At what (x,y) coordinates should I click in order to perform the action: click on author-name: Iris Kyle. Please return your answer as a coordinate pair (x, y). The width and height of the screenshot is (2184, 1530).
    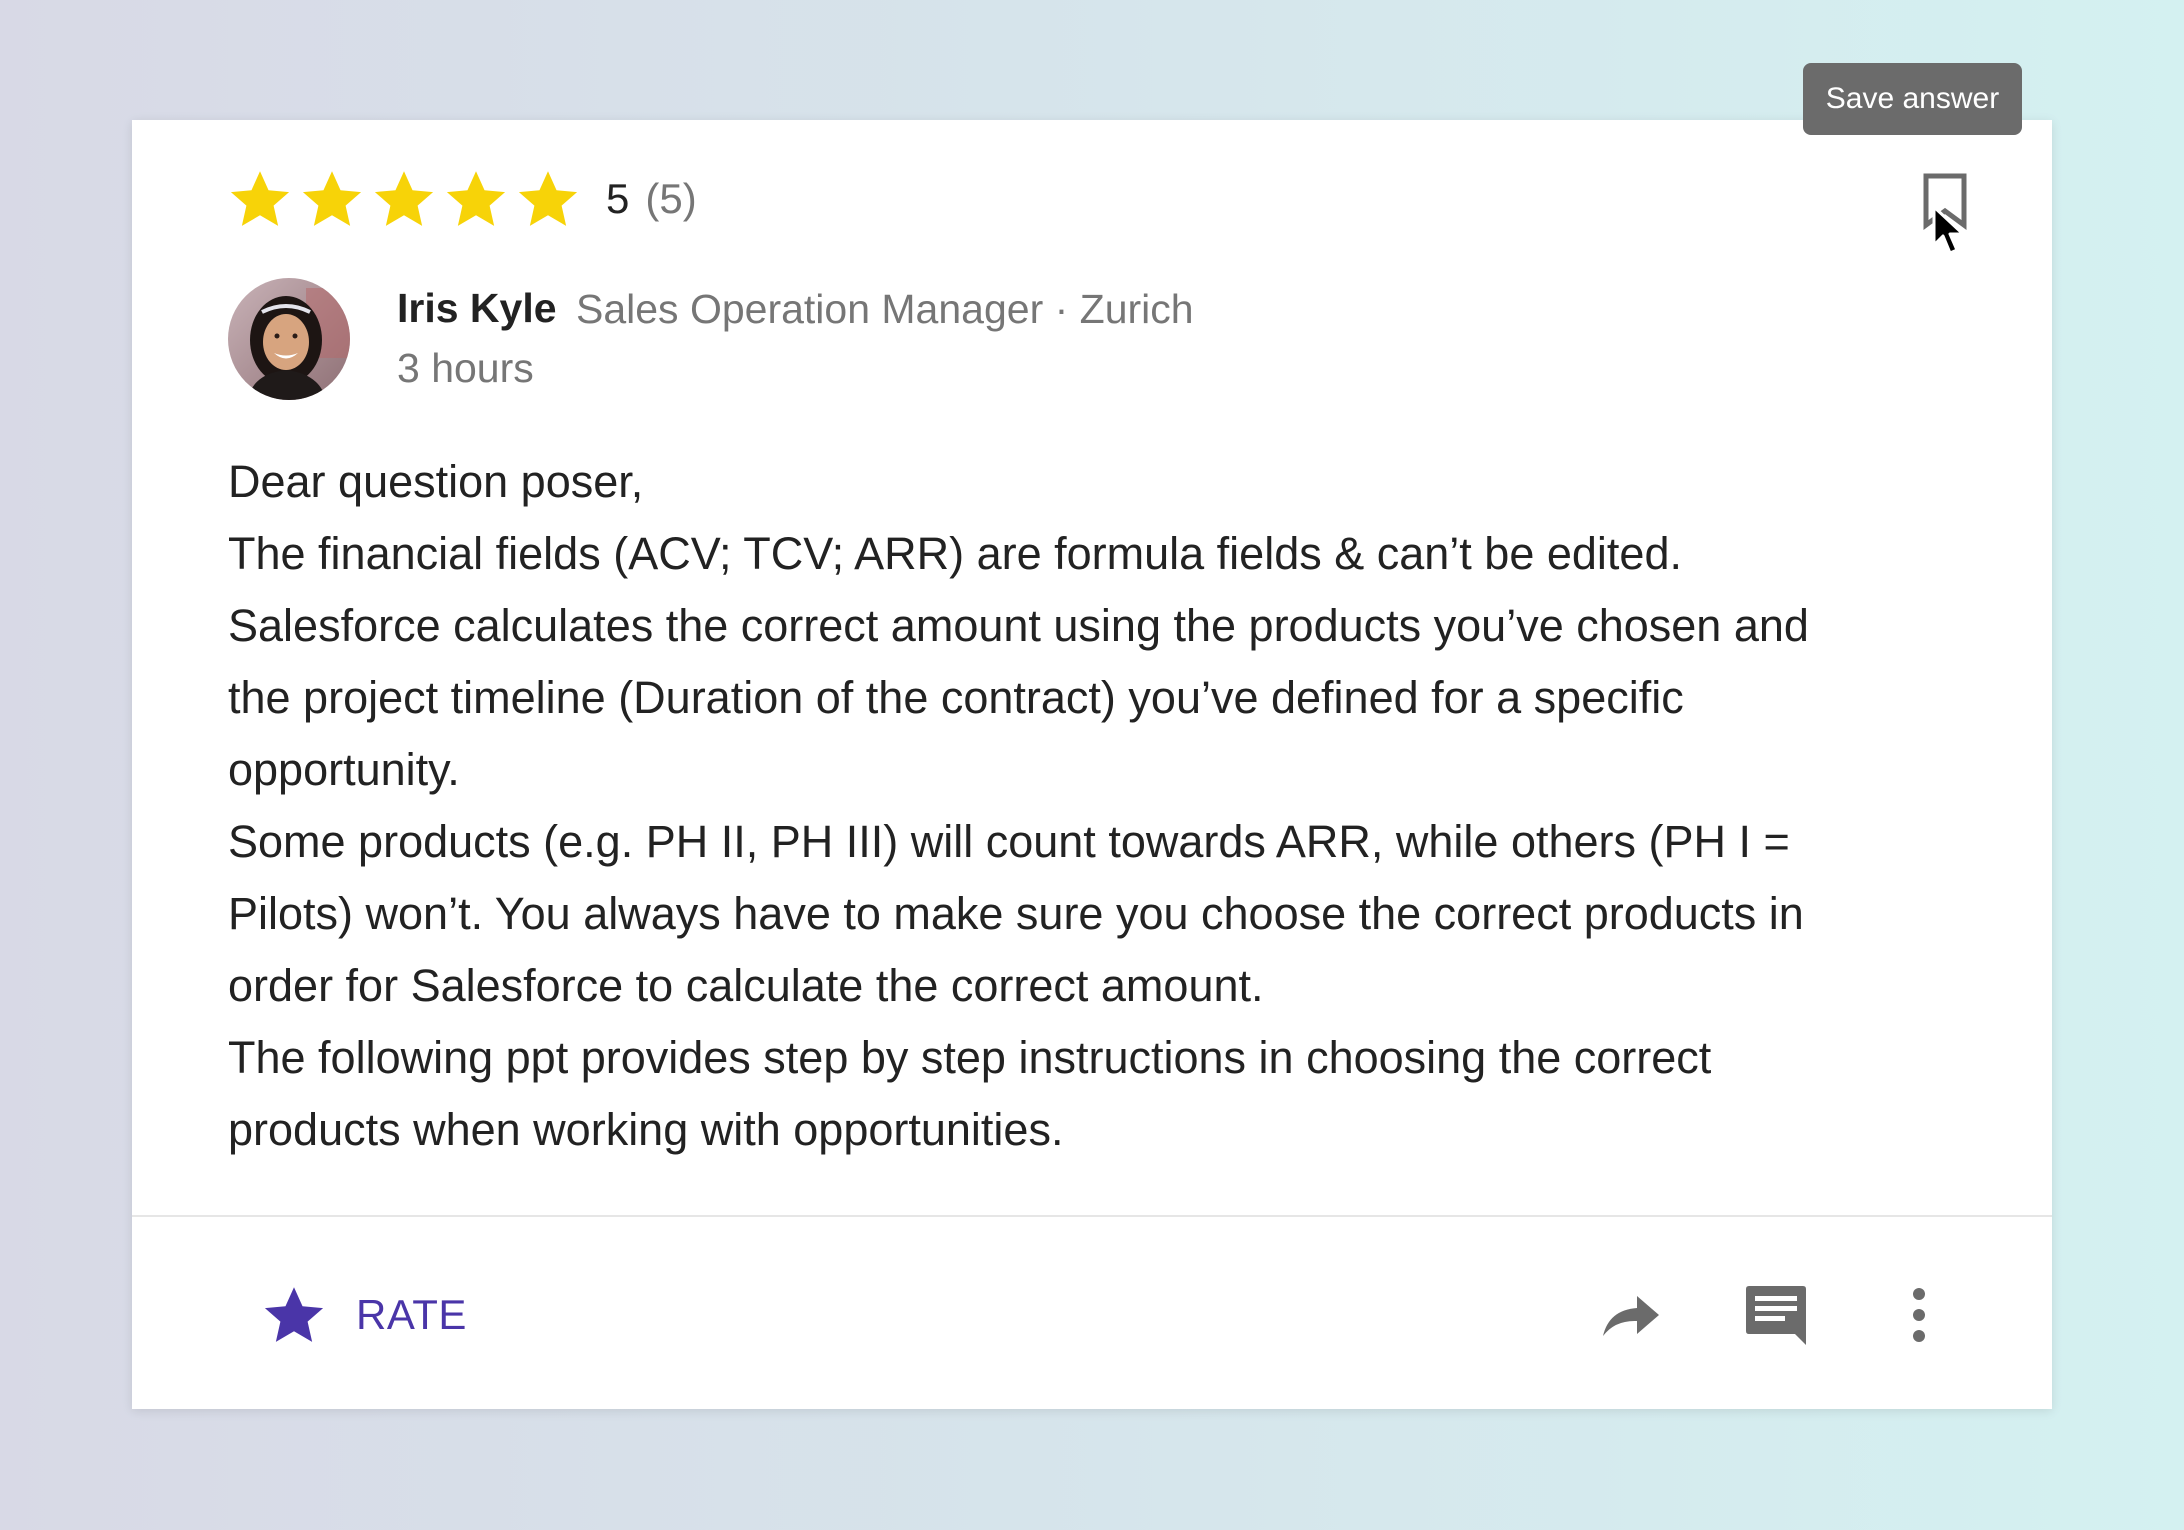
    Looking at the image, I should click on (477, 308).